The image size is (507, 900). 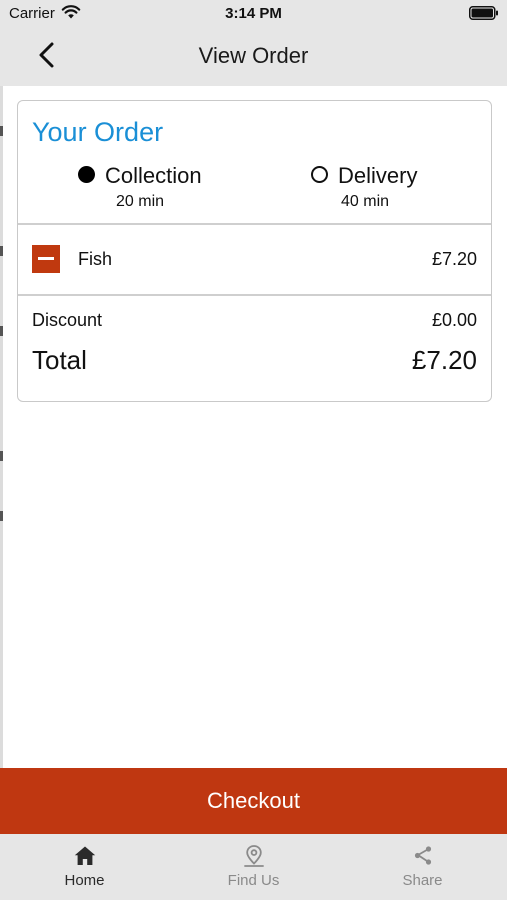 What do you see at coordinates (86, 174) in the screenshot?
I see `collection-radio` at bounding box center [86, 174].